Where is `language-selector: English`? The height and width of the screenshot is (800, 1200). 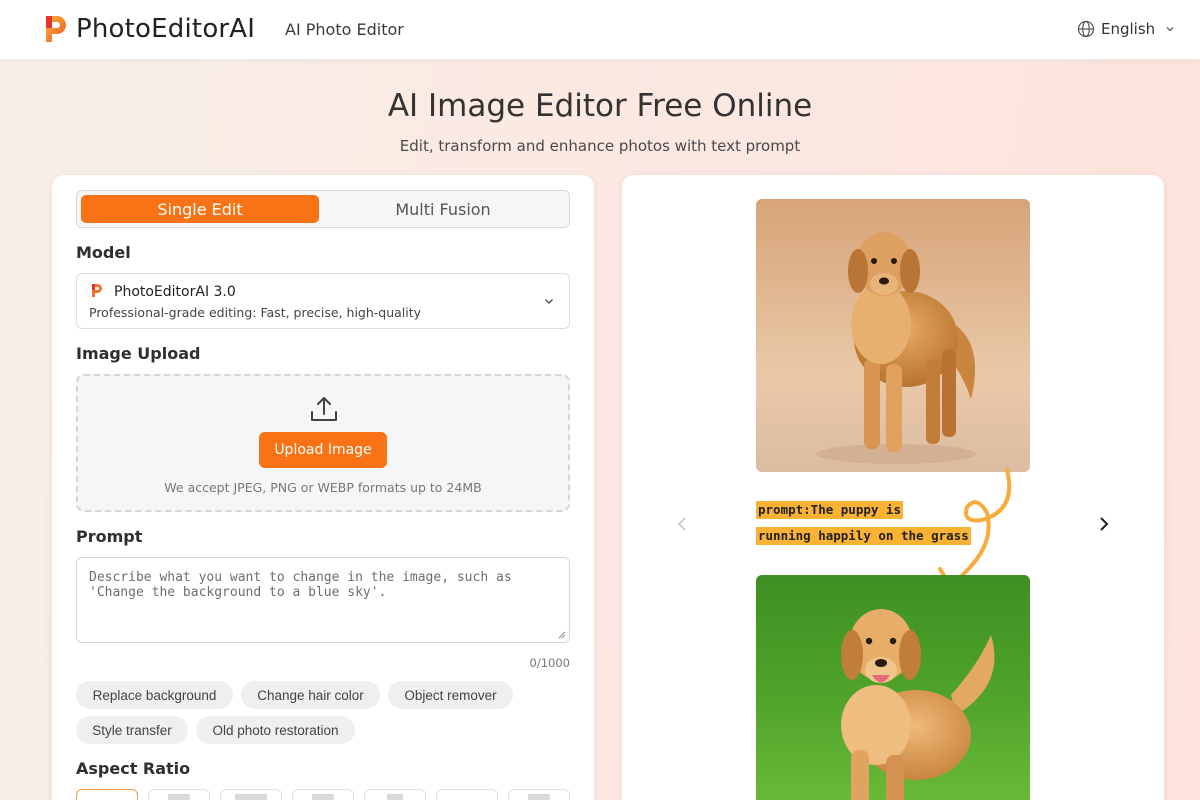 language-selector: English is located at coordinates (1126, 29).